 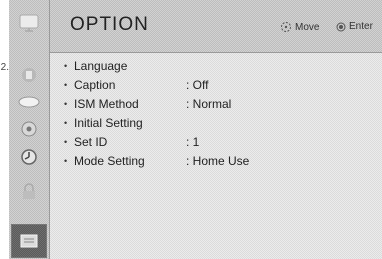 I want to click on ok-button-icon, so click(x=341, y=26).